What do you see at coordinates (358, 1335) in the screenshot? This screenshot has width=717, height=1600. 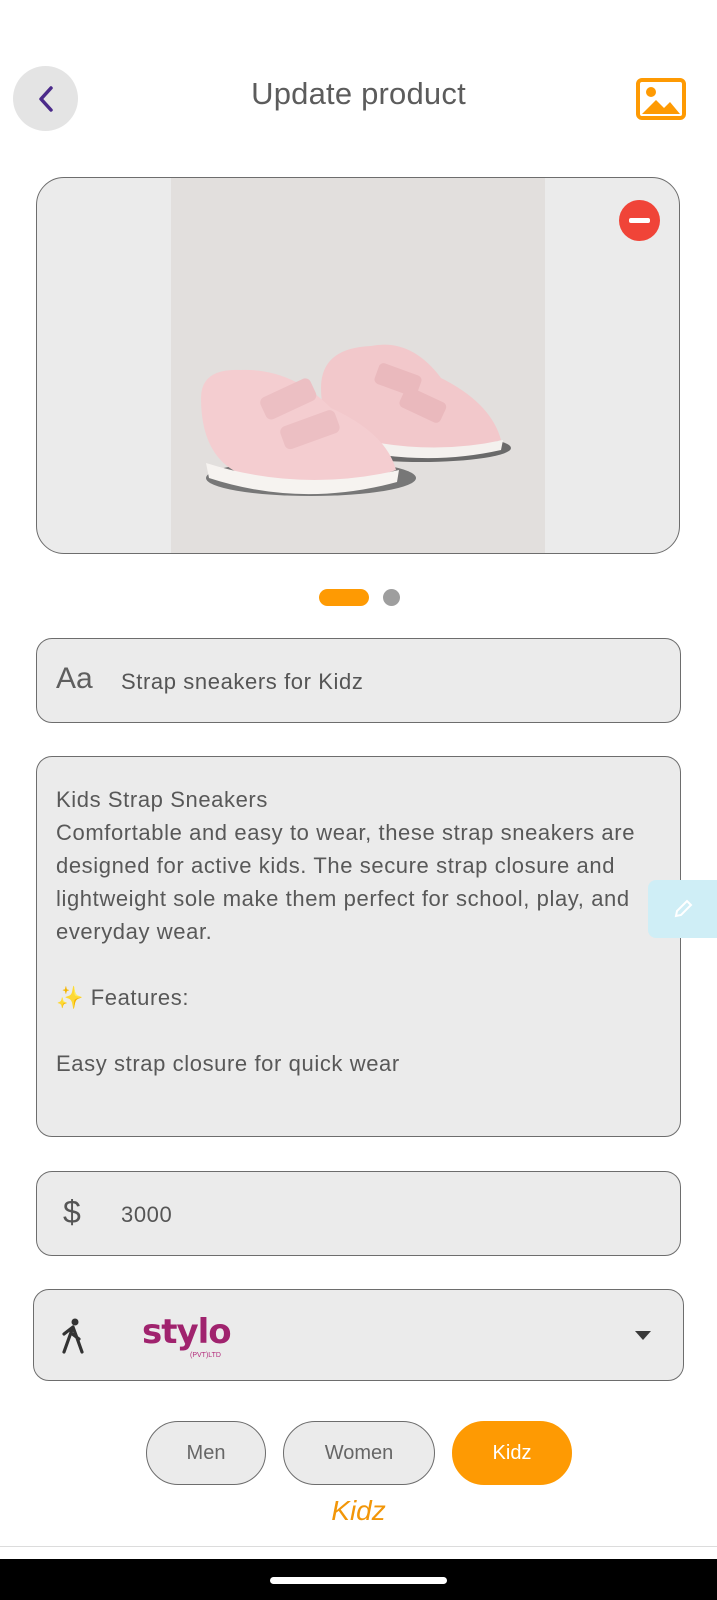 I see `brand-dropdown: stylo (PVT)LTD` at bounding box center [358, 1335].